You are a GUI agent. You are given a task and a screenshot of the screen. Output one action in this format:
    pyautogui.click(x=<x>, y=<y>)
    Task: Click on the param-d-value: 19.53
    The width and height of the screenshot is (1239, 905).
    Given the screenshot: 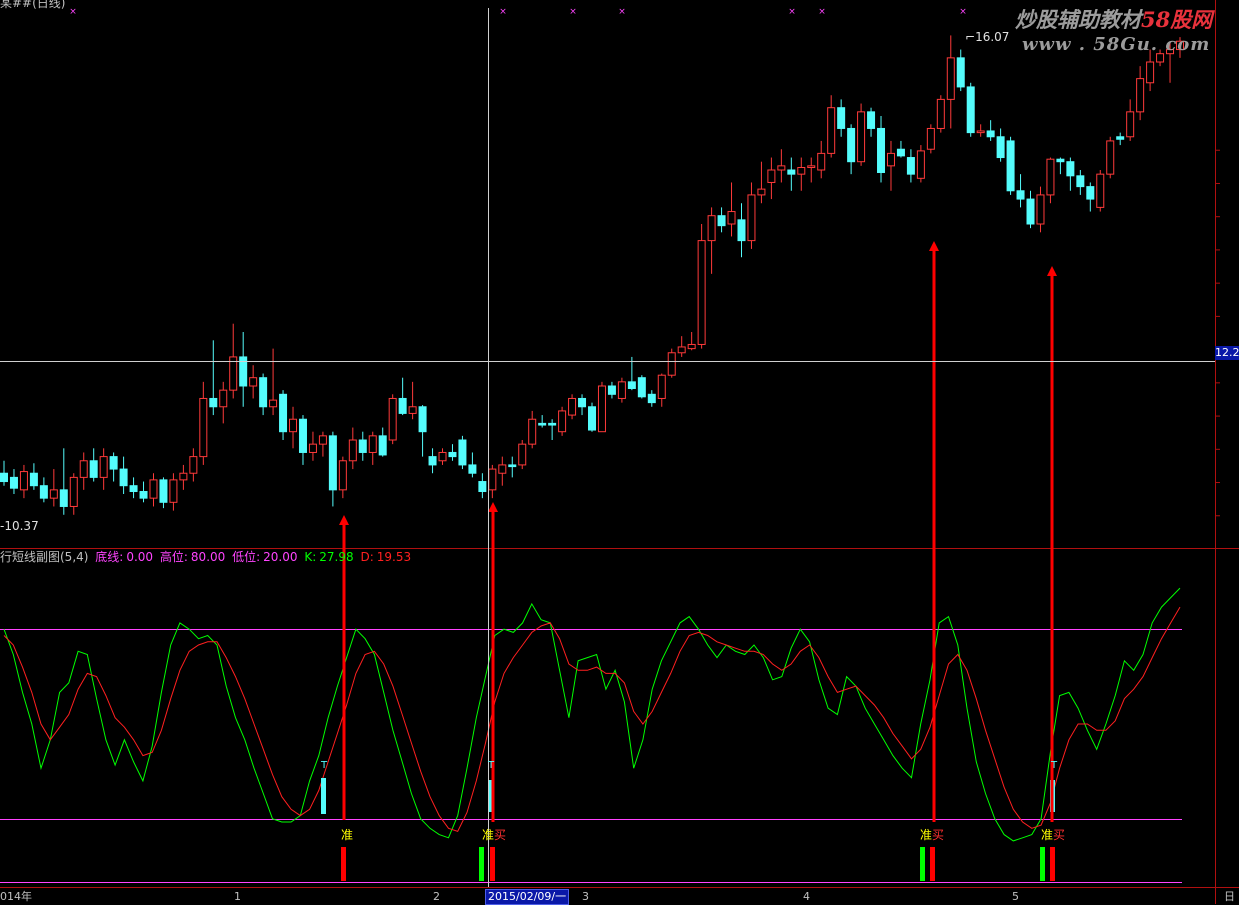 What is the action you would take?
    pyautogui.click(x=394, y=557)
    